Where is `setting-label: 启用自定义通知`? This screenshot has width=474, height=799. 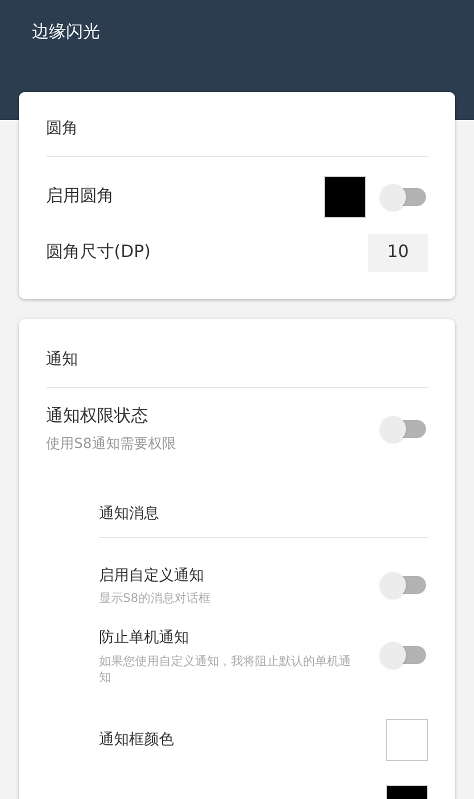
setting-label: 启用自定义通知 is located at coordinates (152, 575).